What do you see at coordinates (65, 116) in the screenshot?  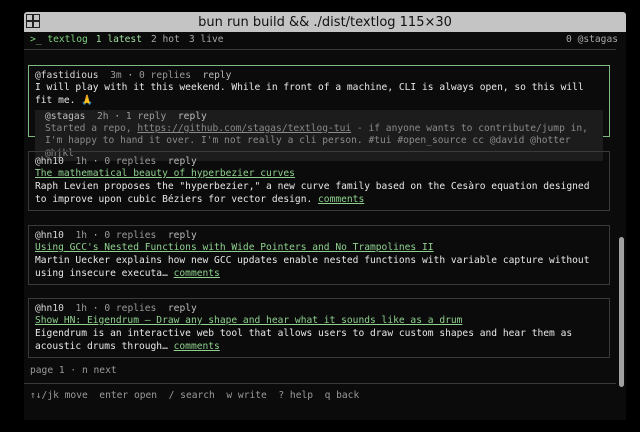 I see `nested-author: @stagas` at bounding box center [65, 116].